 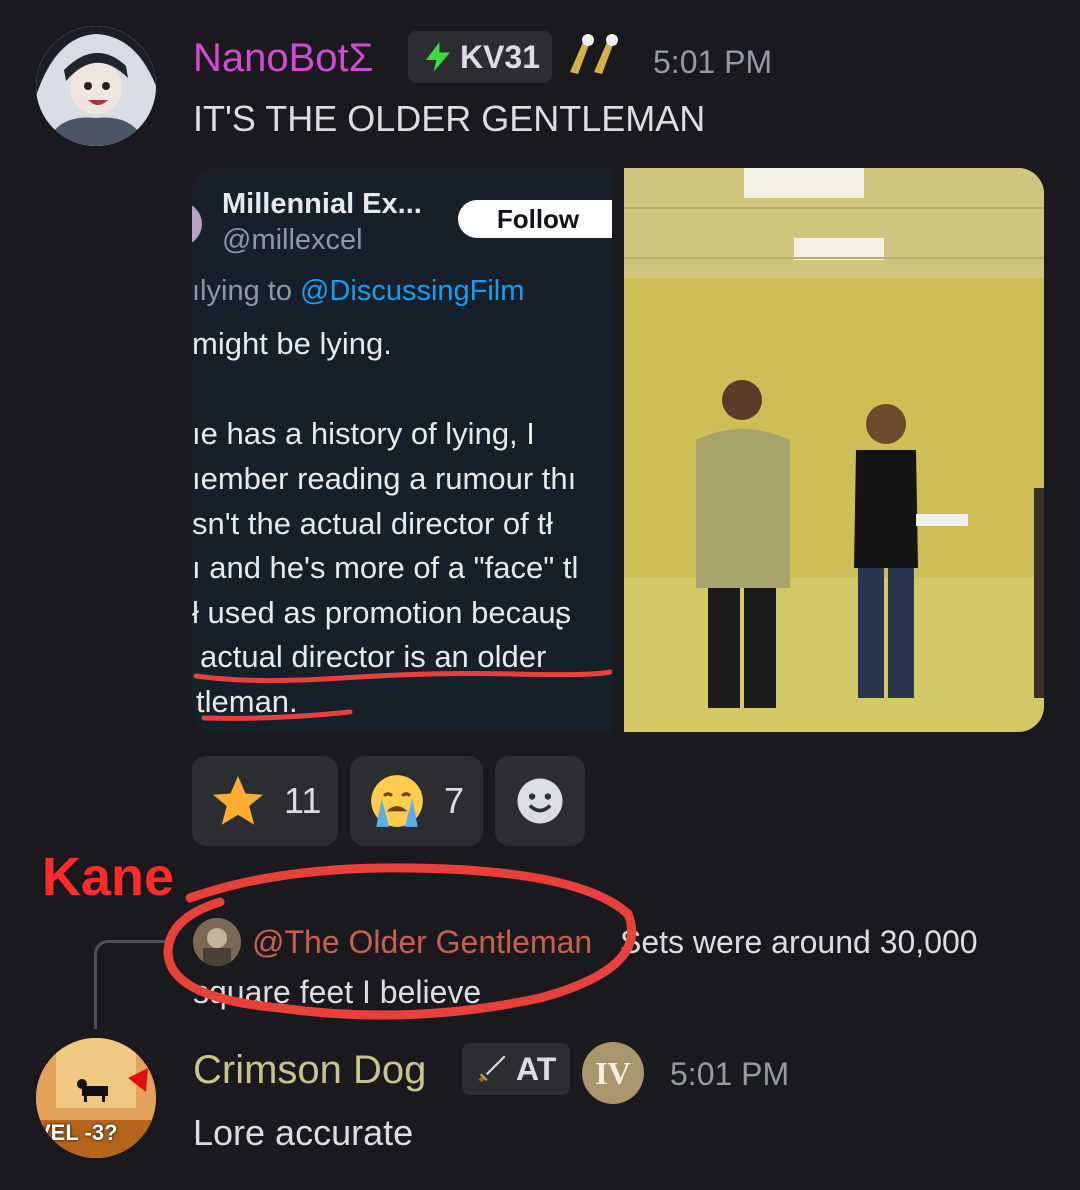 What do you see at coordinates (309, 1070) in the screenshot?
I see `username-crimson-dog: Crimson Dog` at bounding box center [309, 1070].